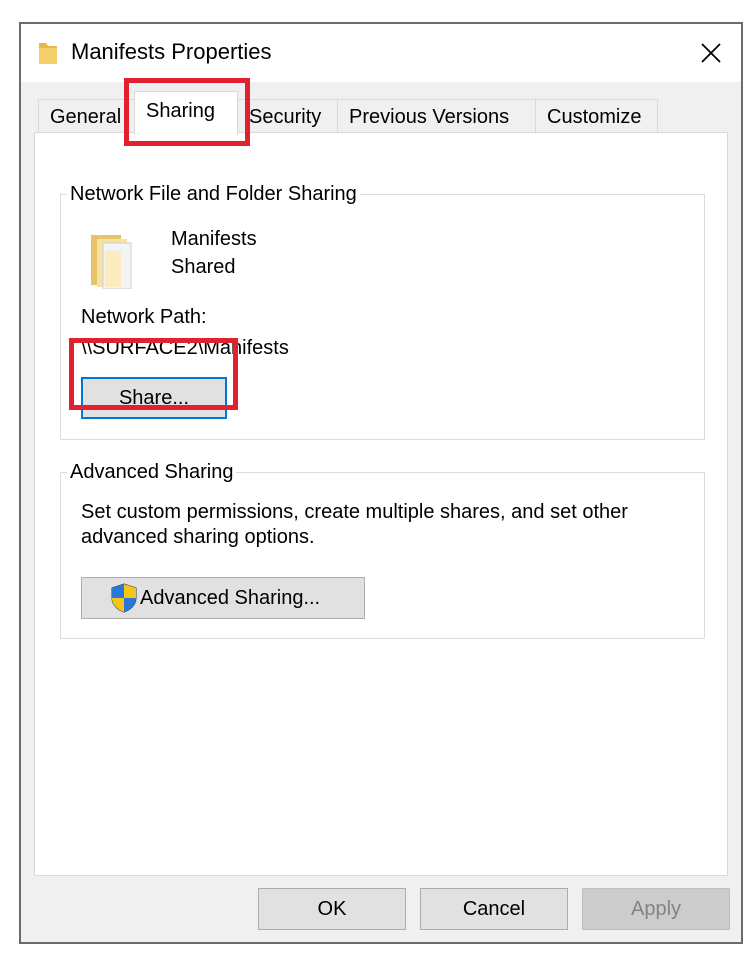 The image size is (752, 953). I want to click on tab-label: Security, so click(285, 117).